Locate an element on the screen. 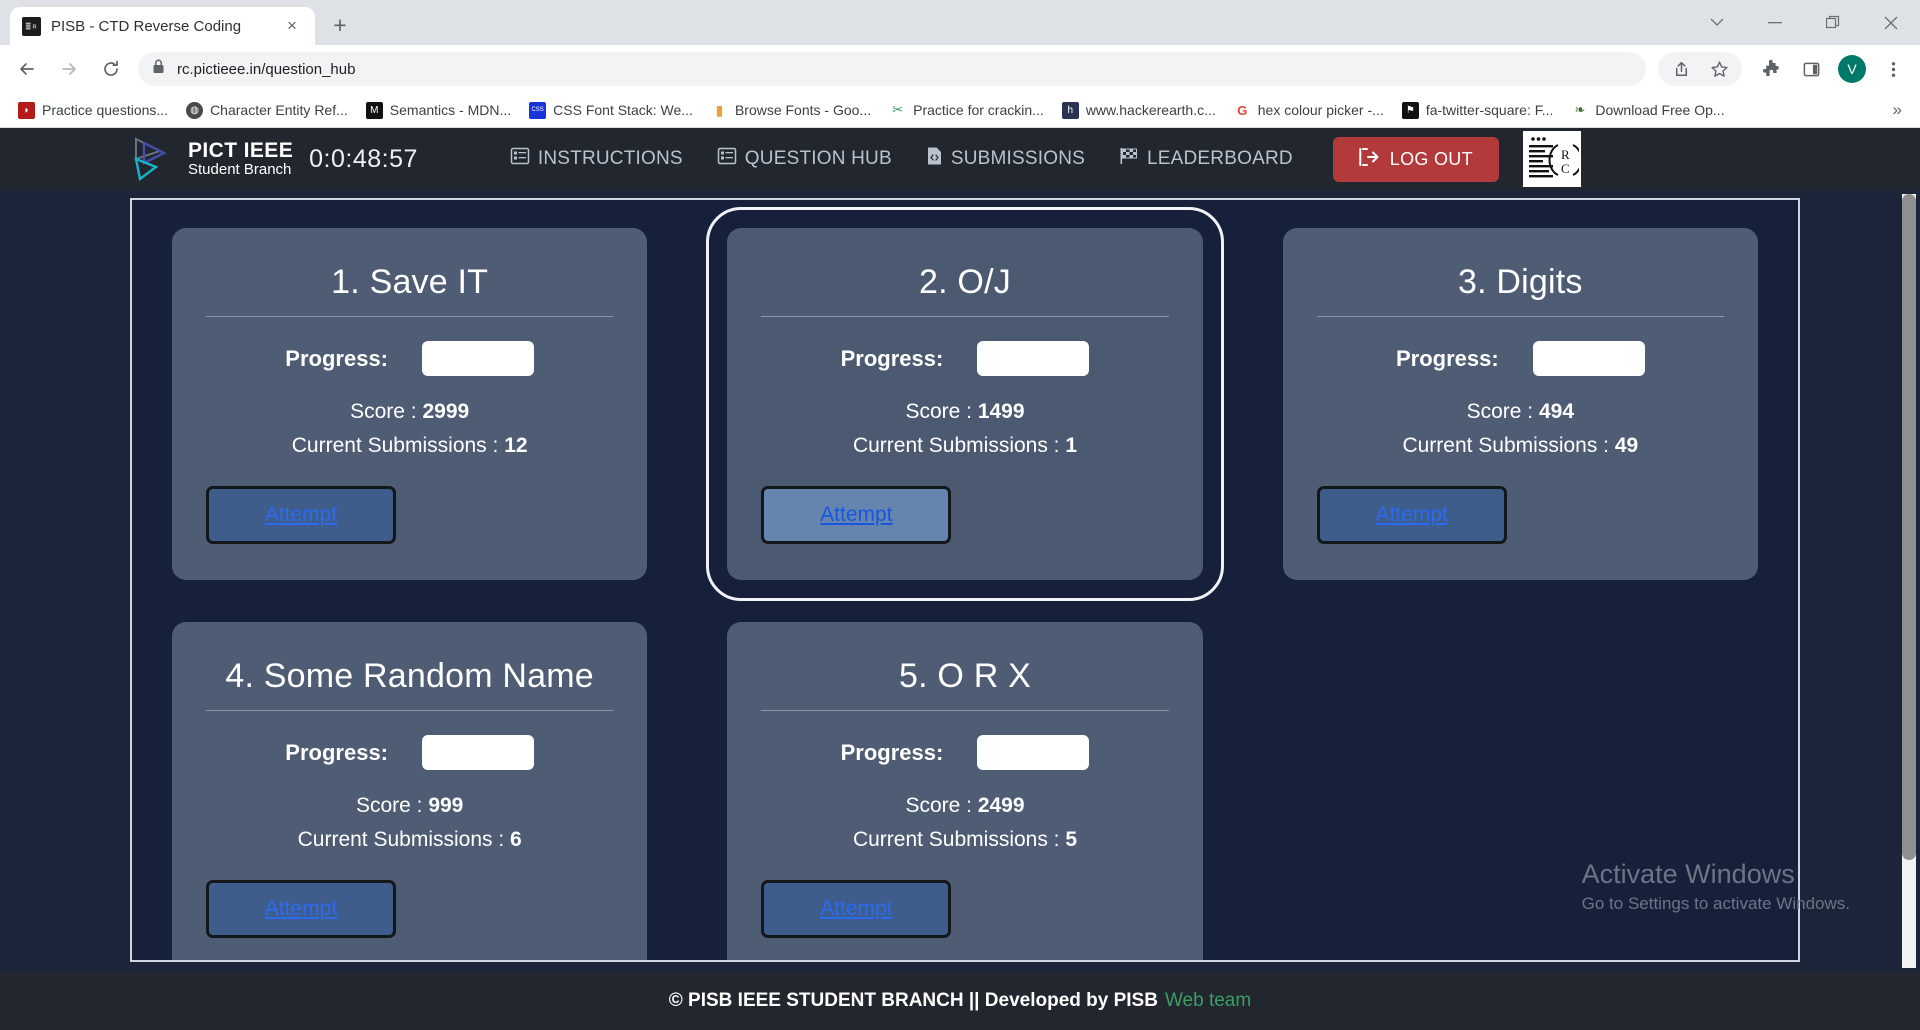 The width and height of the screenshot is (1920, 1030). maximize-icon is located at coordinates (1833, 22).